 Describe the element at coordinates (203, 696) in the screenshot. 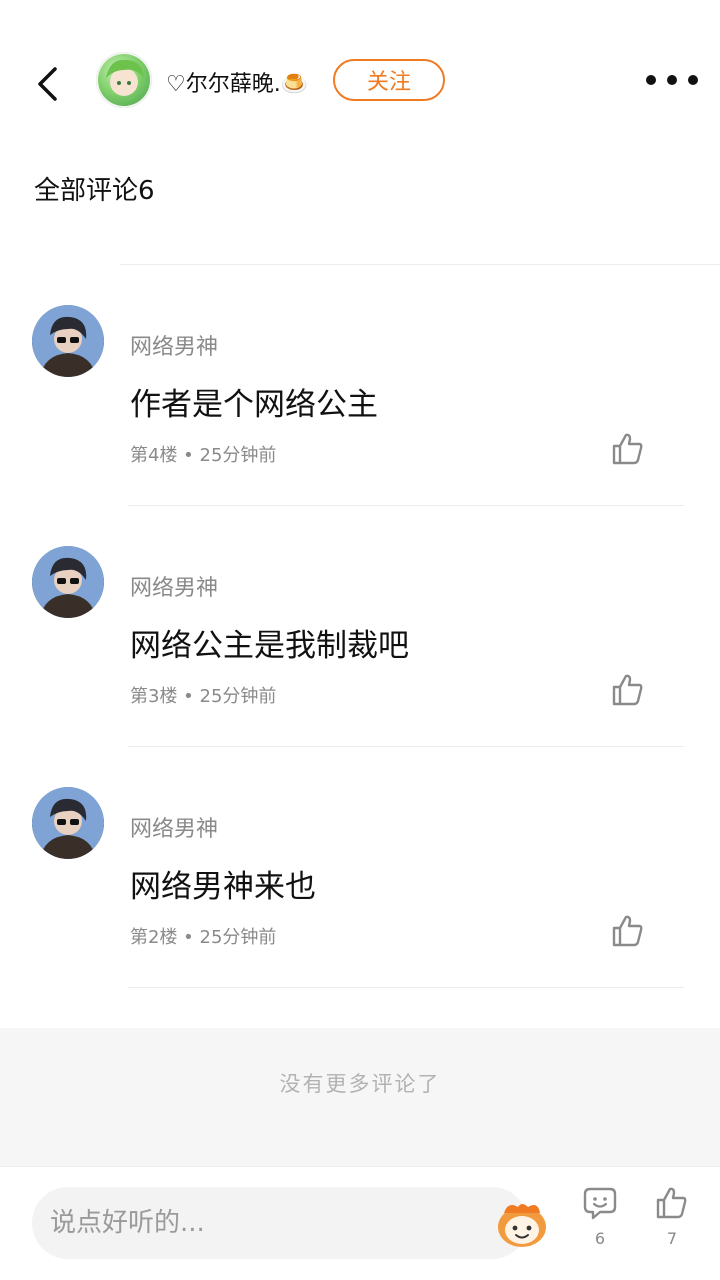

I see `comment-meta: 第3楼 • 25分钟前` at that location.